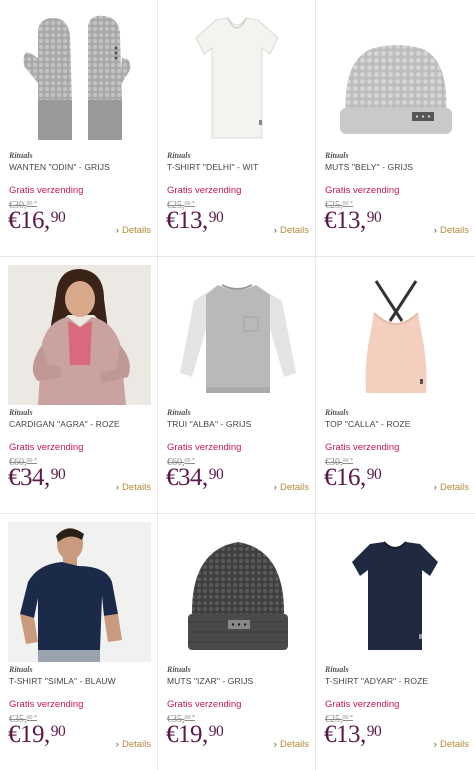 This screenshot has width=475, height=770. I want to click on product-name: TRUI "ALBA" - GRIJS, so click(209, 424).